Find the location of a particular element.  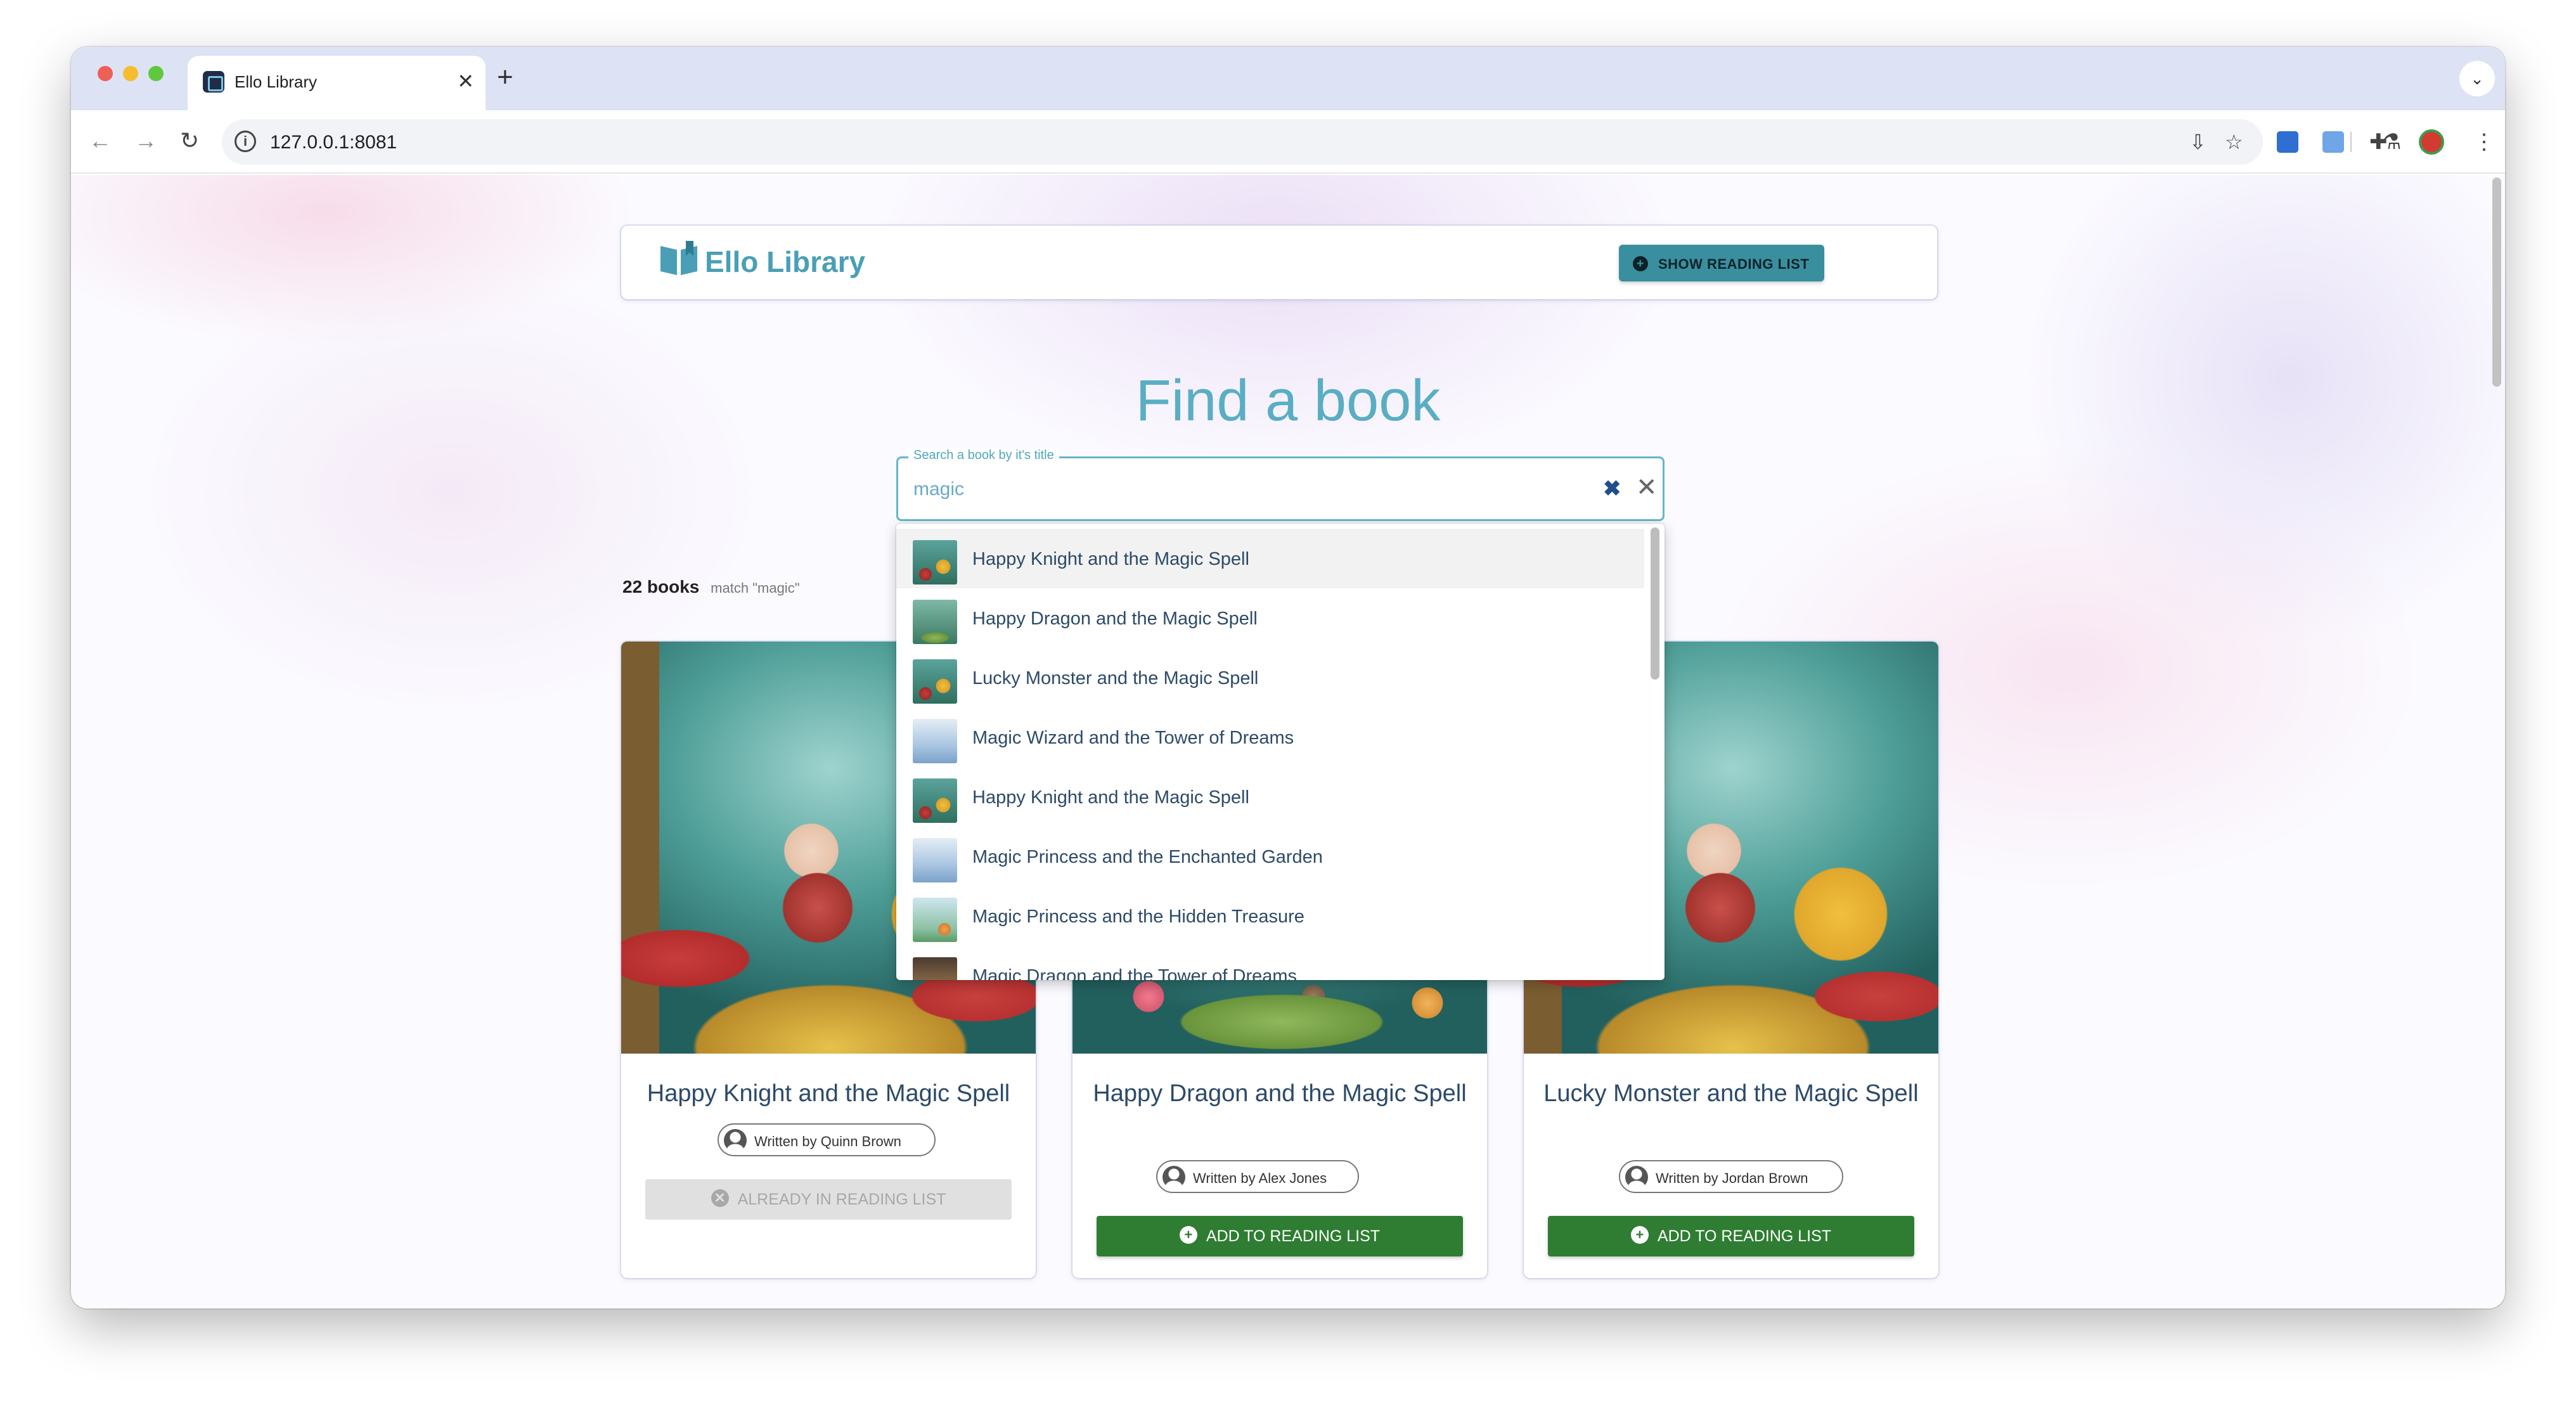

suggestion-label: Magic Wizard and the Tower of Dreams is located at coordinates (1133, 738).